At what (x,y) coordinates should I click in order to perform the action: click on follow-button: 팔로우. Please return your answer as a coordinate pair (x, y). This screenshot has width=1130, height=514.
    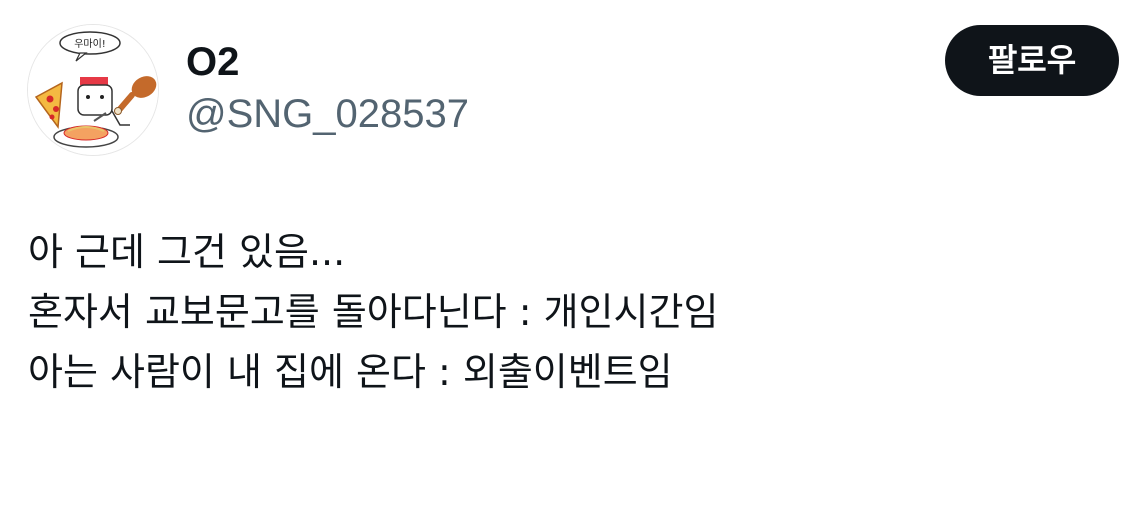
    Looking at the image, I should click on (1032, 60).